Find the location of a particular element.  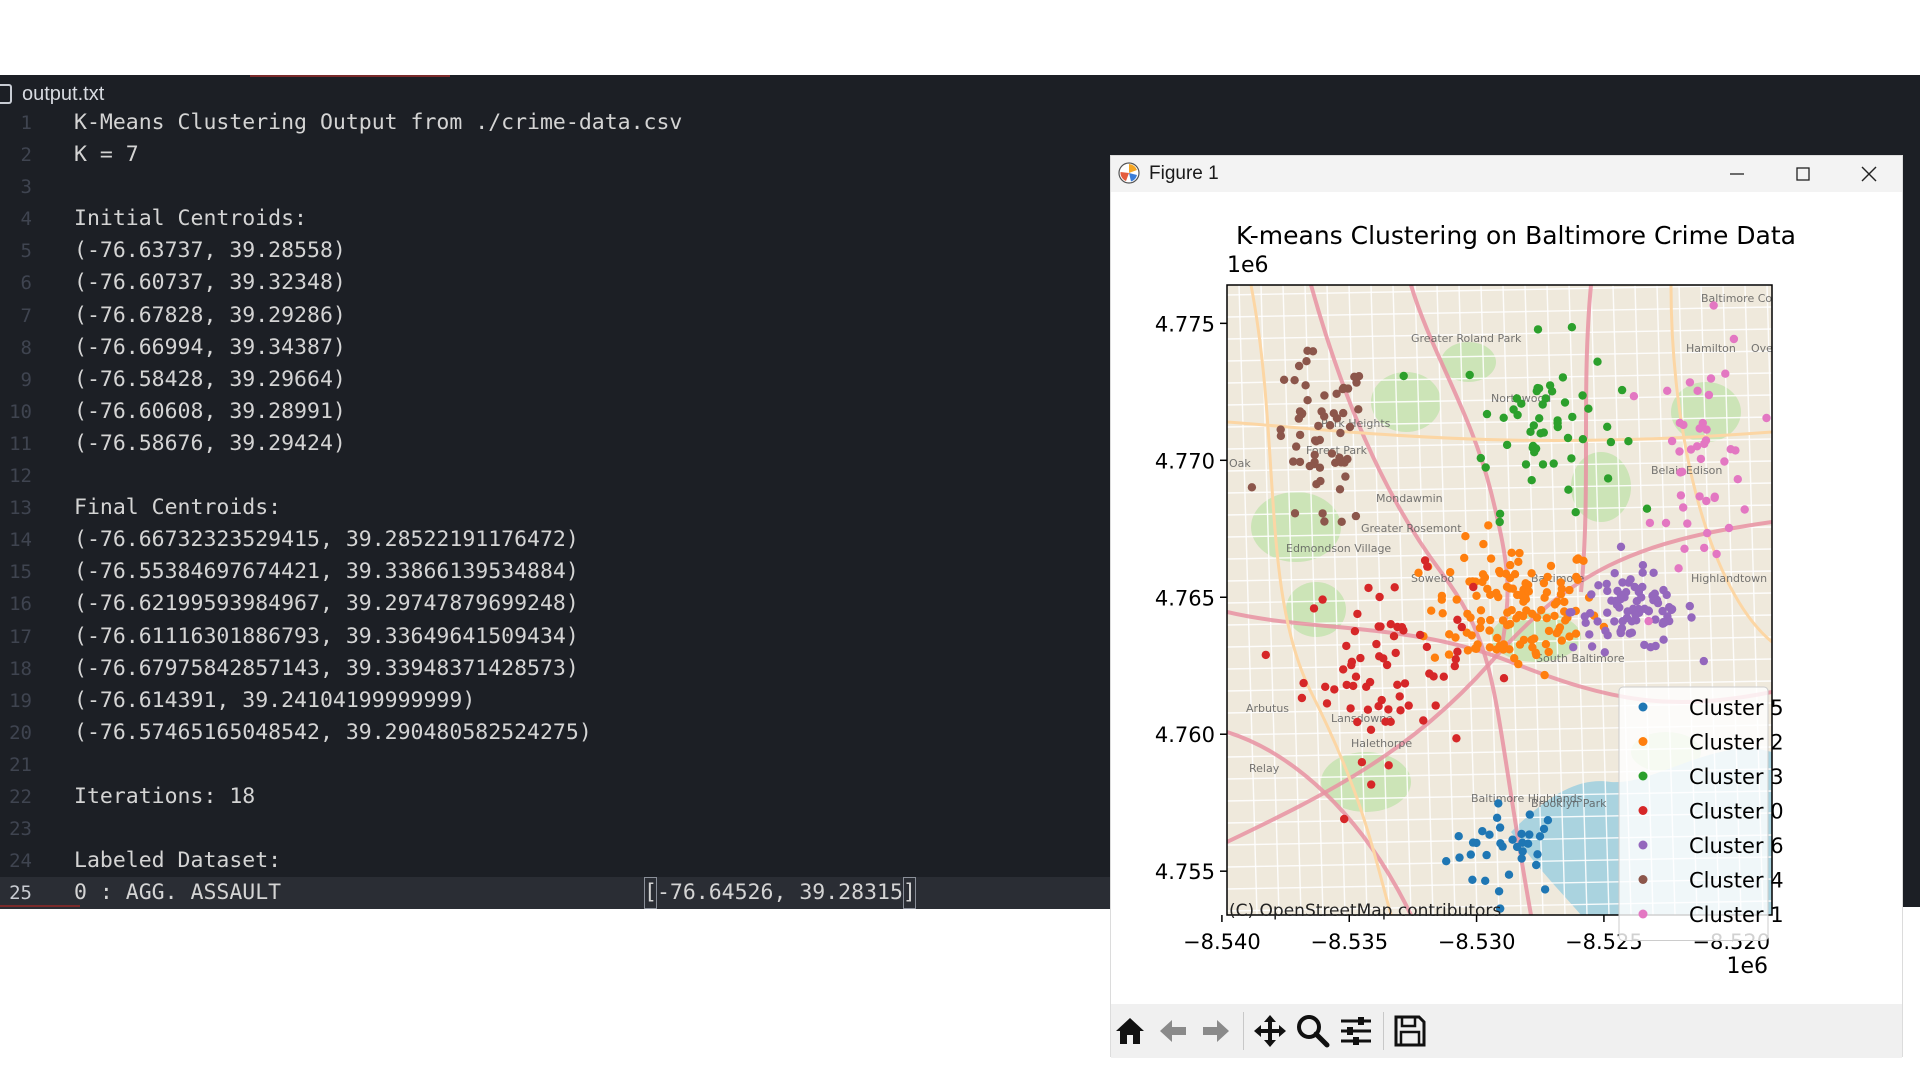

code-line: 13 Final Centroids: is located at coordinates (555, 508).